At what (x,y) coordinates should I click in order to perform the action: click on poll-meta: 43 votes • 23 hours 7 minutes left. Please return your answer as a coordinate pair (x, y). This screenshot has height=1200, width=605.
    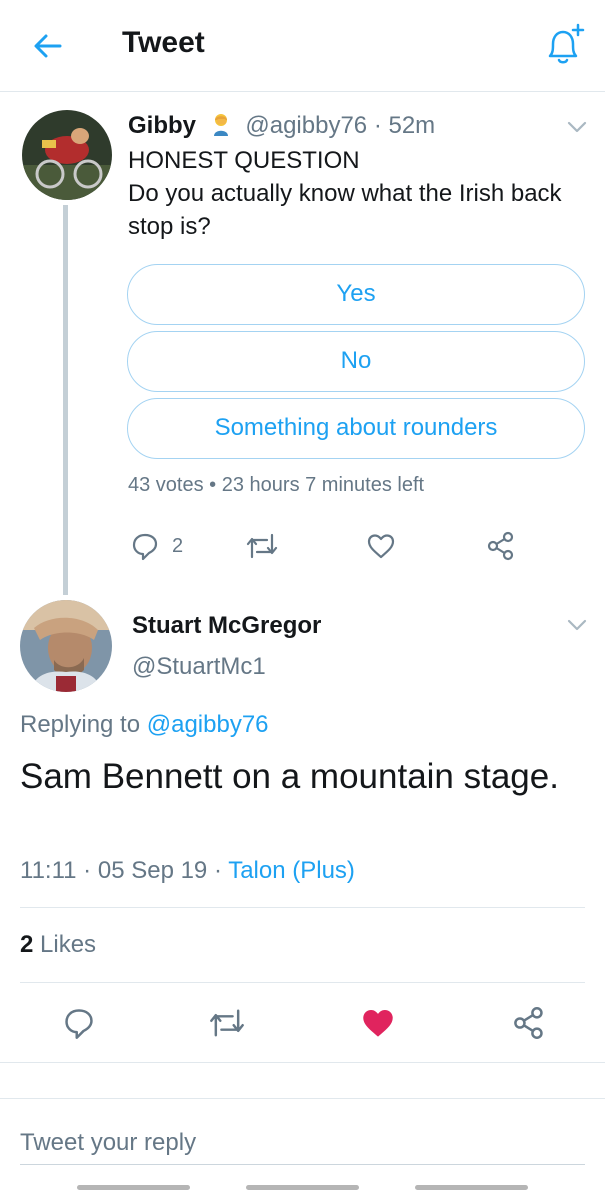
    Looking at the image, I should click on (276, 485).